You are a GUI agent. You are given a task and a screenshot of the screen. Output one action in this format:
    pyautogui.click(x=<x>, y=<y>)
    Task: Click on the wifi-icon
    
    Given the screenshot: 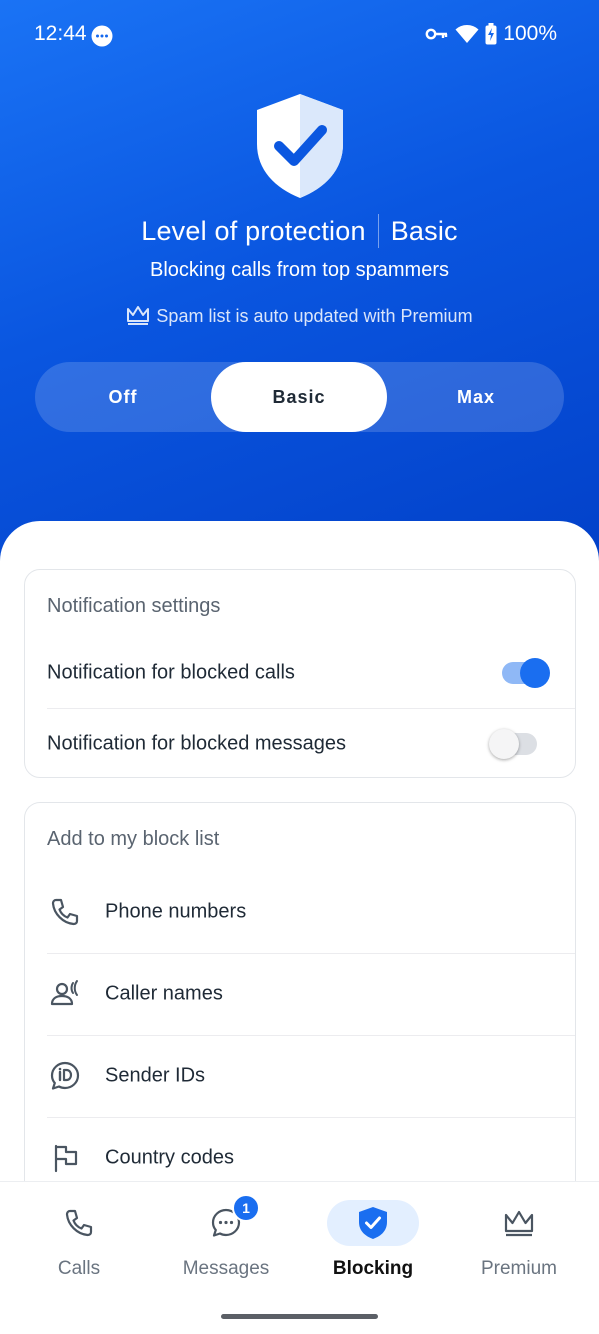 What is the action you would take?
    pyautogui.click(x=467, y=34)
    